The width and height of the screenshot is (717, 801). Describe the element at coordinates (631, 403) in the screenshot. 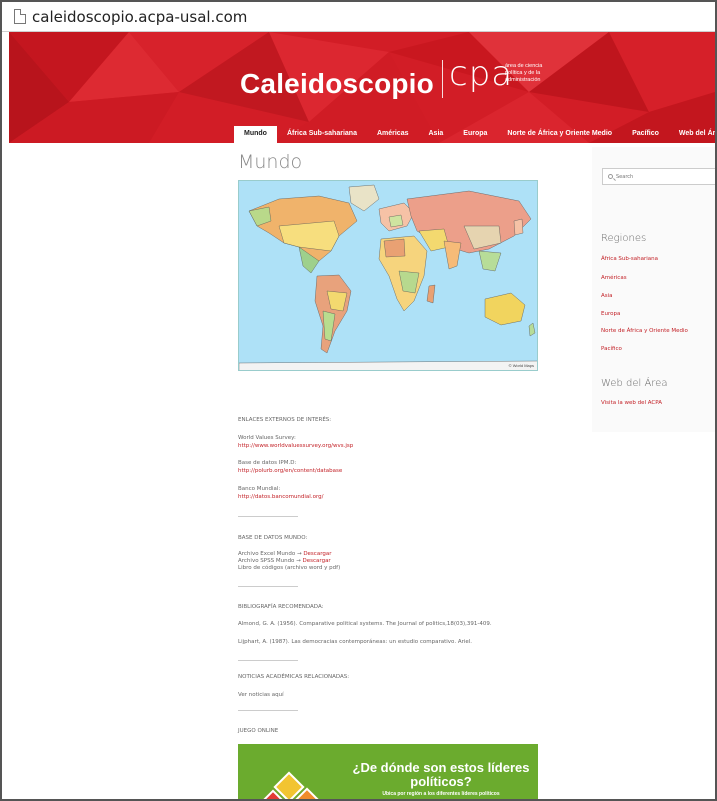

I see `acpa-web-link: Visita la web del ACPA` at that location.